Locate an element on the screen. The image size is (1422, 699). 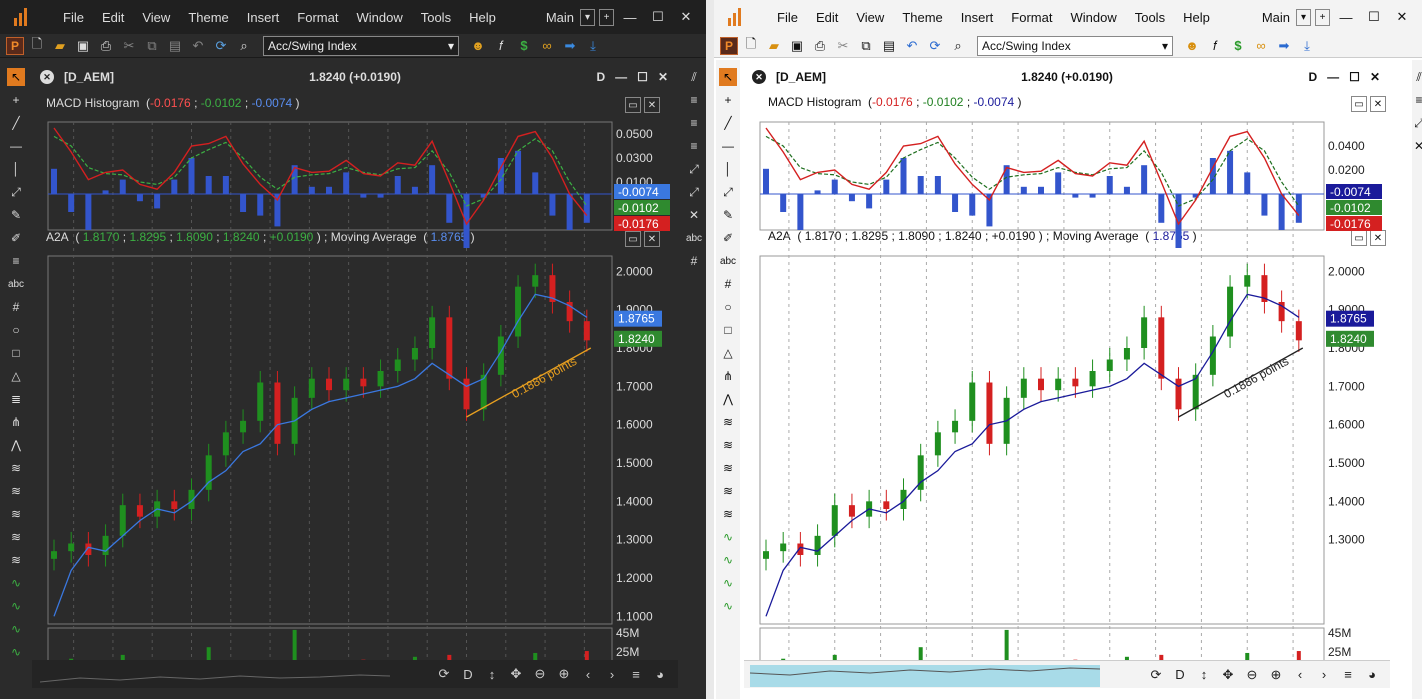
wave-abcde-icon: ≋ is located at coordinates (728, 468).